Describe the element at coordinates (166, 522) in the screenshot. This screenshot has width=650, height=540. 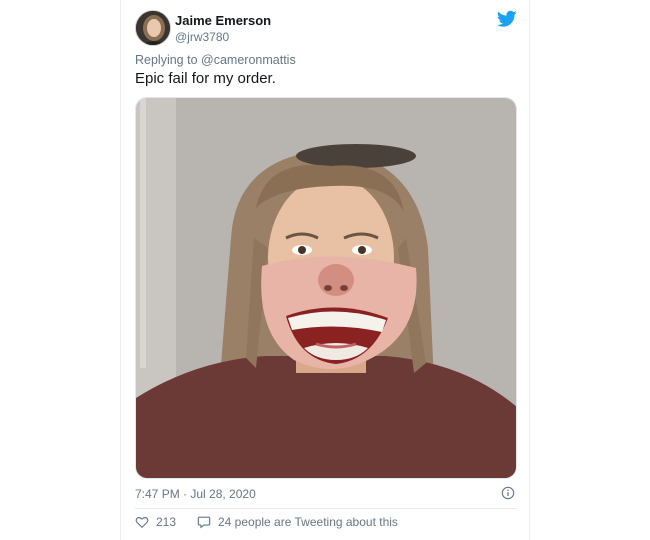
I see `like-count: 213` at that location.